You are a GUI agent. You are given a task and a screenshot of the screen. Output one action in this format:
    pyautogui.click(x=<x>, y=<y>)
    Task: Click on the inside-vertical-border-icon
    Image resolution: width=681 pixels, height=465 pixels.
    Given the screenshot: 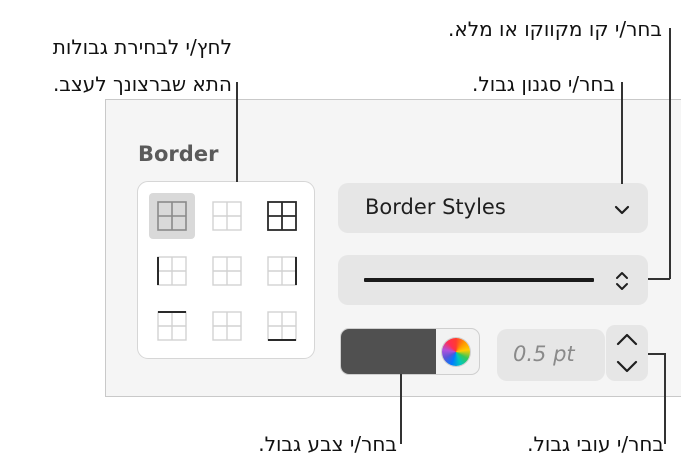 What is the action you would take?
    pyautogui.click(x=227, y=271)
    